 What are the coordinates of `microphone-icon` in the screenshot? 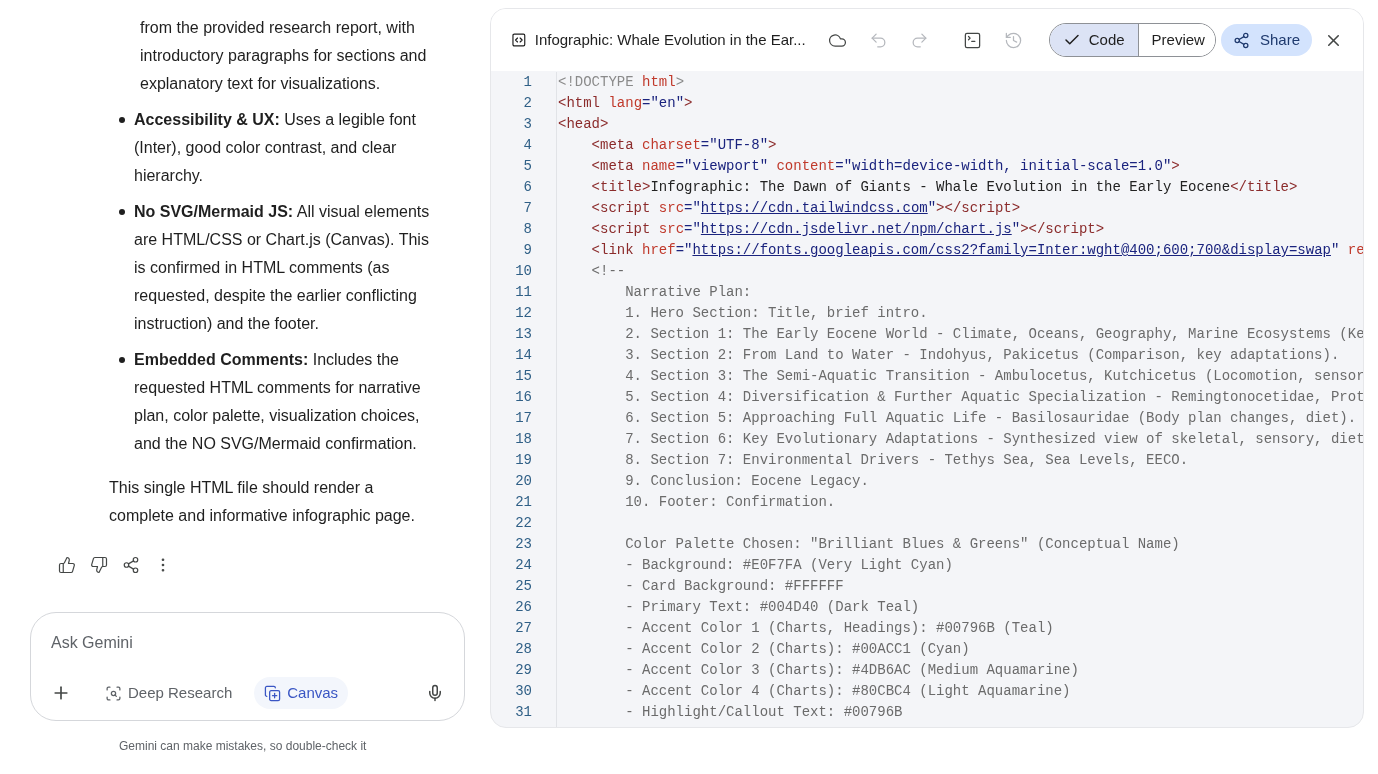 It's located at (435, 693).